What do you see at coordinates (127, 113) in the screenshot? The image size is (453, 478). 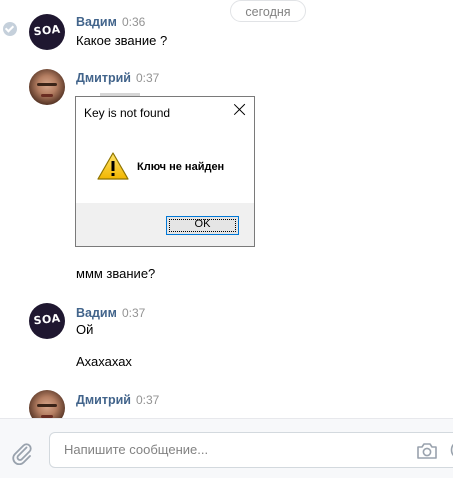 I see `dialog-title: Key is not found` at bounding box center [127, 113].